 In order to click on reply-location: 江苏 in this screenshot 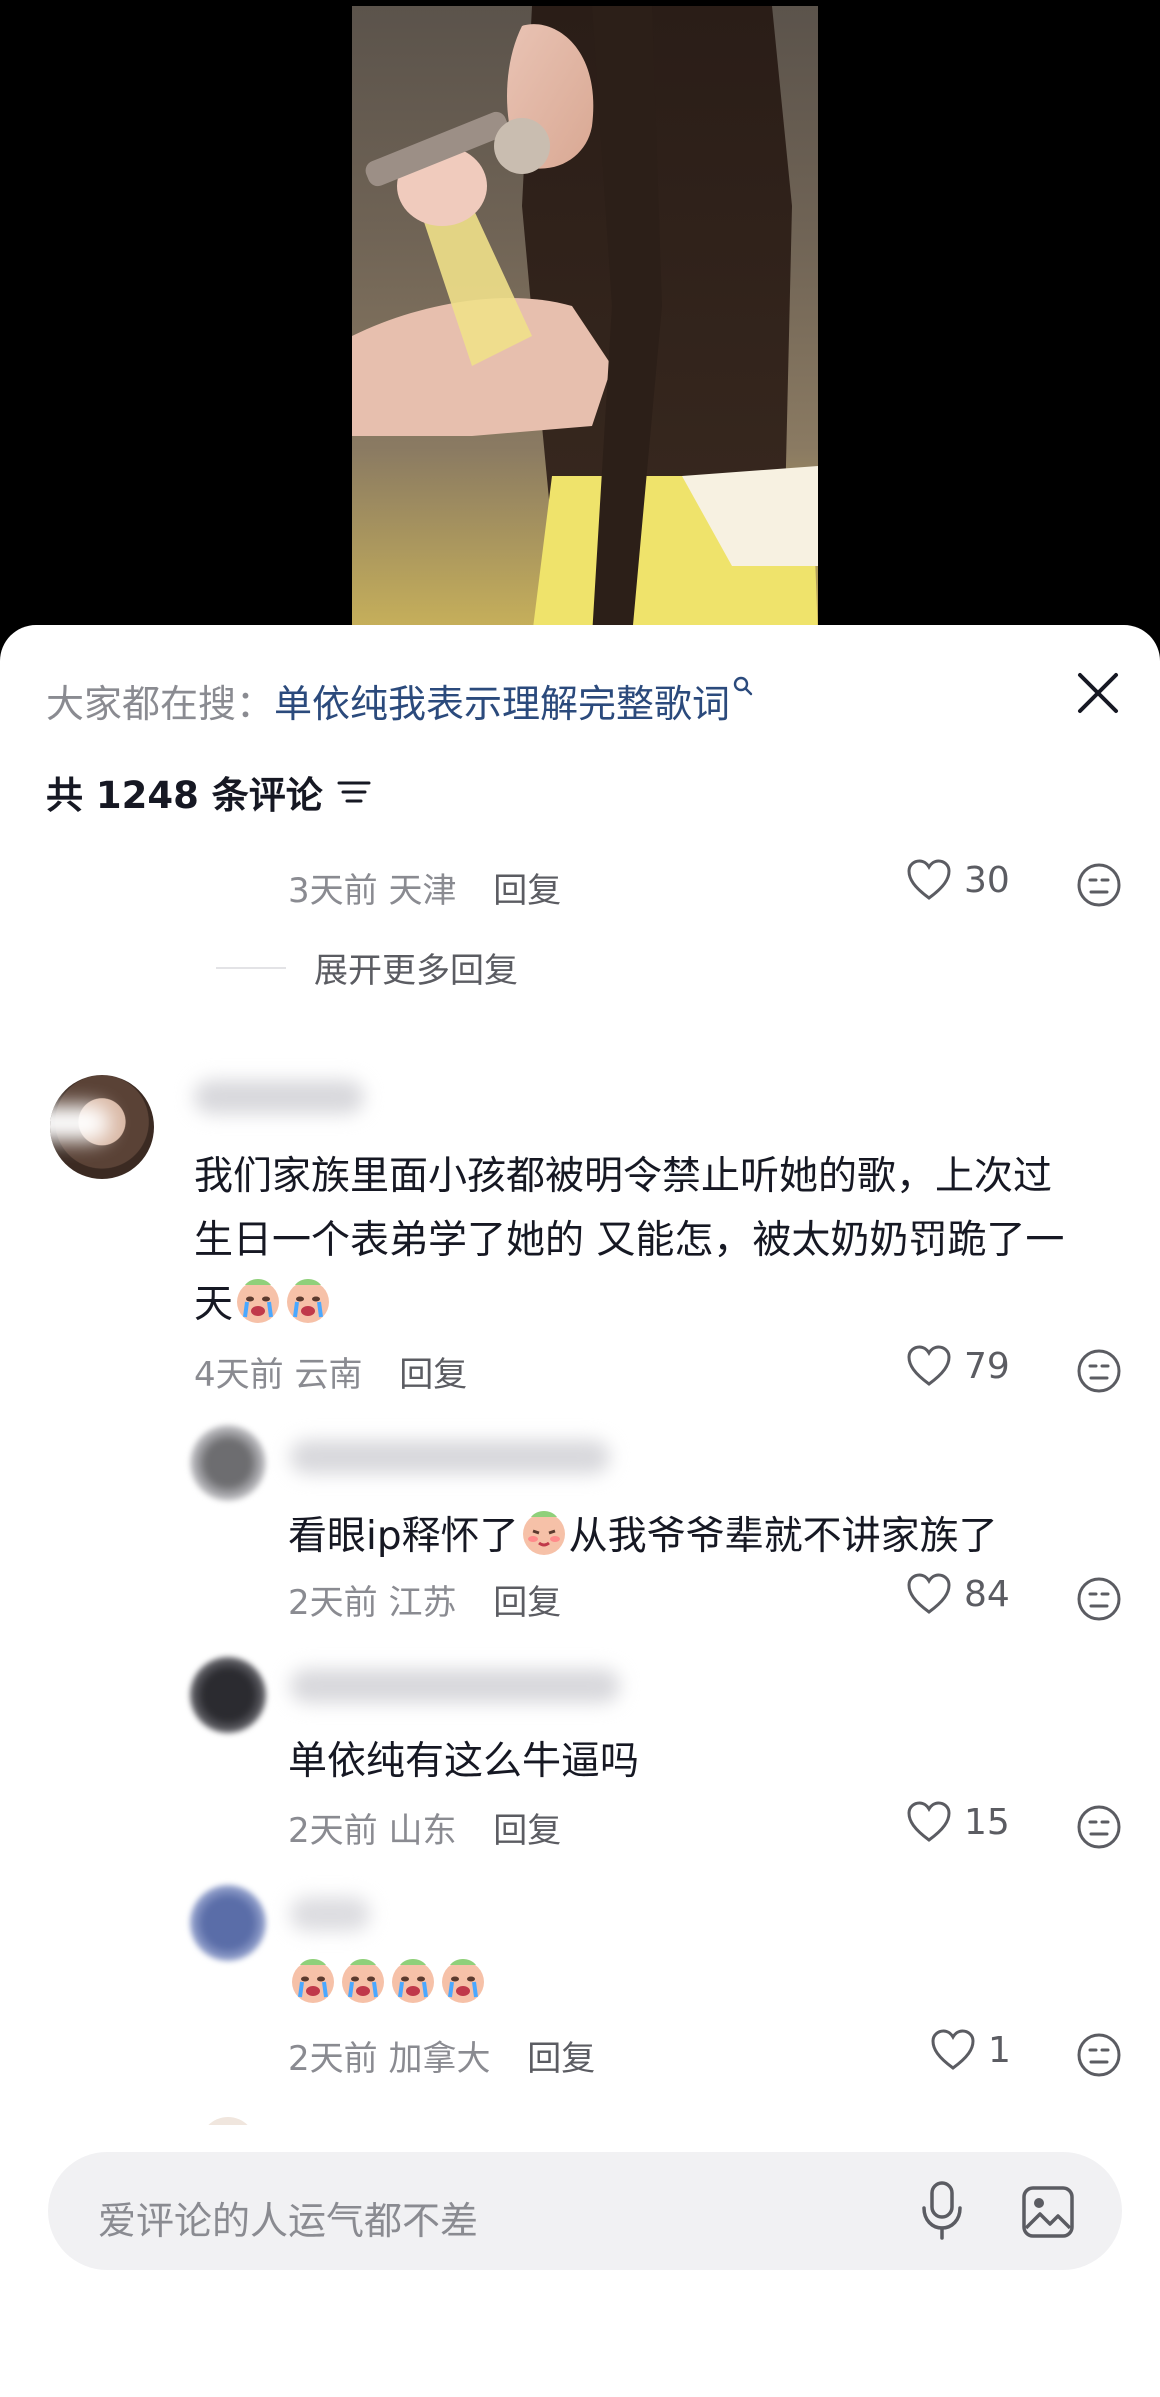, I will do `click(422, 1603)`.